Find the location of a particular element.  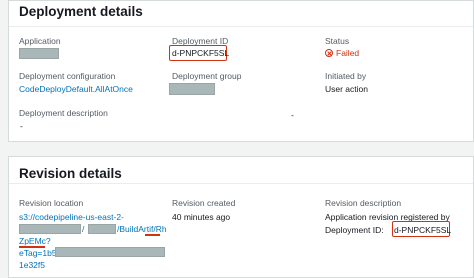

revision-location-line2: /BuildArtif/Rh is located at coordinates (142, 229).